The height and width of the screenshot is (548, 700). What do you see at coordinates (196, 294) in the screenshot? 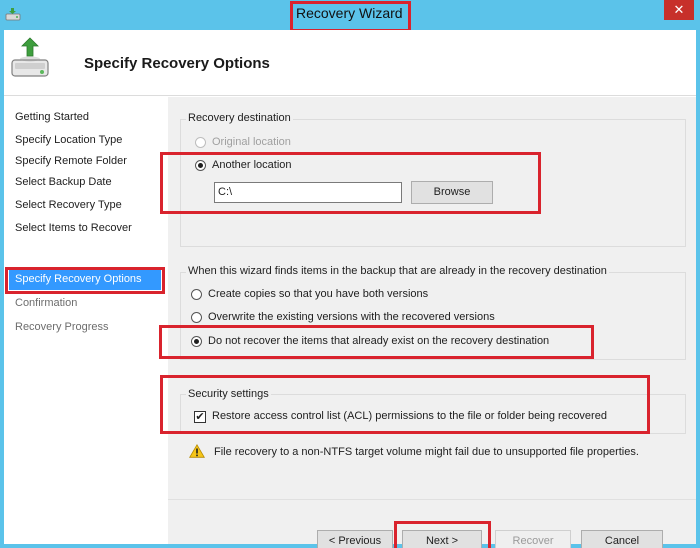
I see `radio-create-copies` at bounding box center [196, 294].